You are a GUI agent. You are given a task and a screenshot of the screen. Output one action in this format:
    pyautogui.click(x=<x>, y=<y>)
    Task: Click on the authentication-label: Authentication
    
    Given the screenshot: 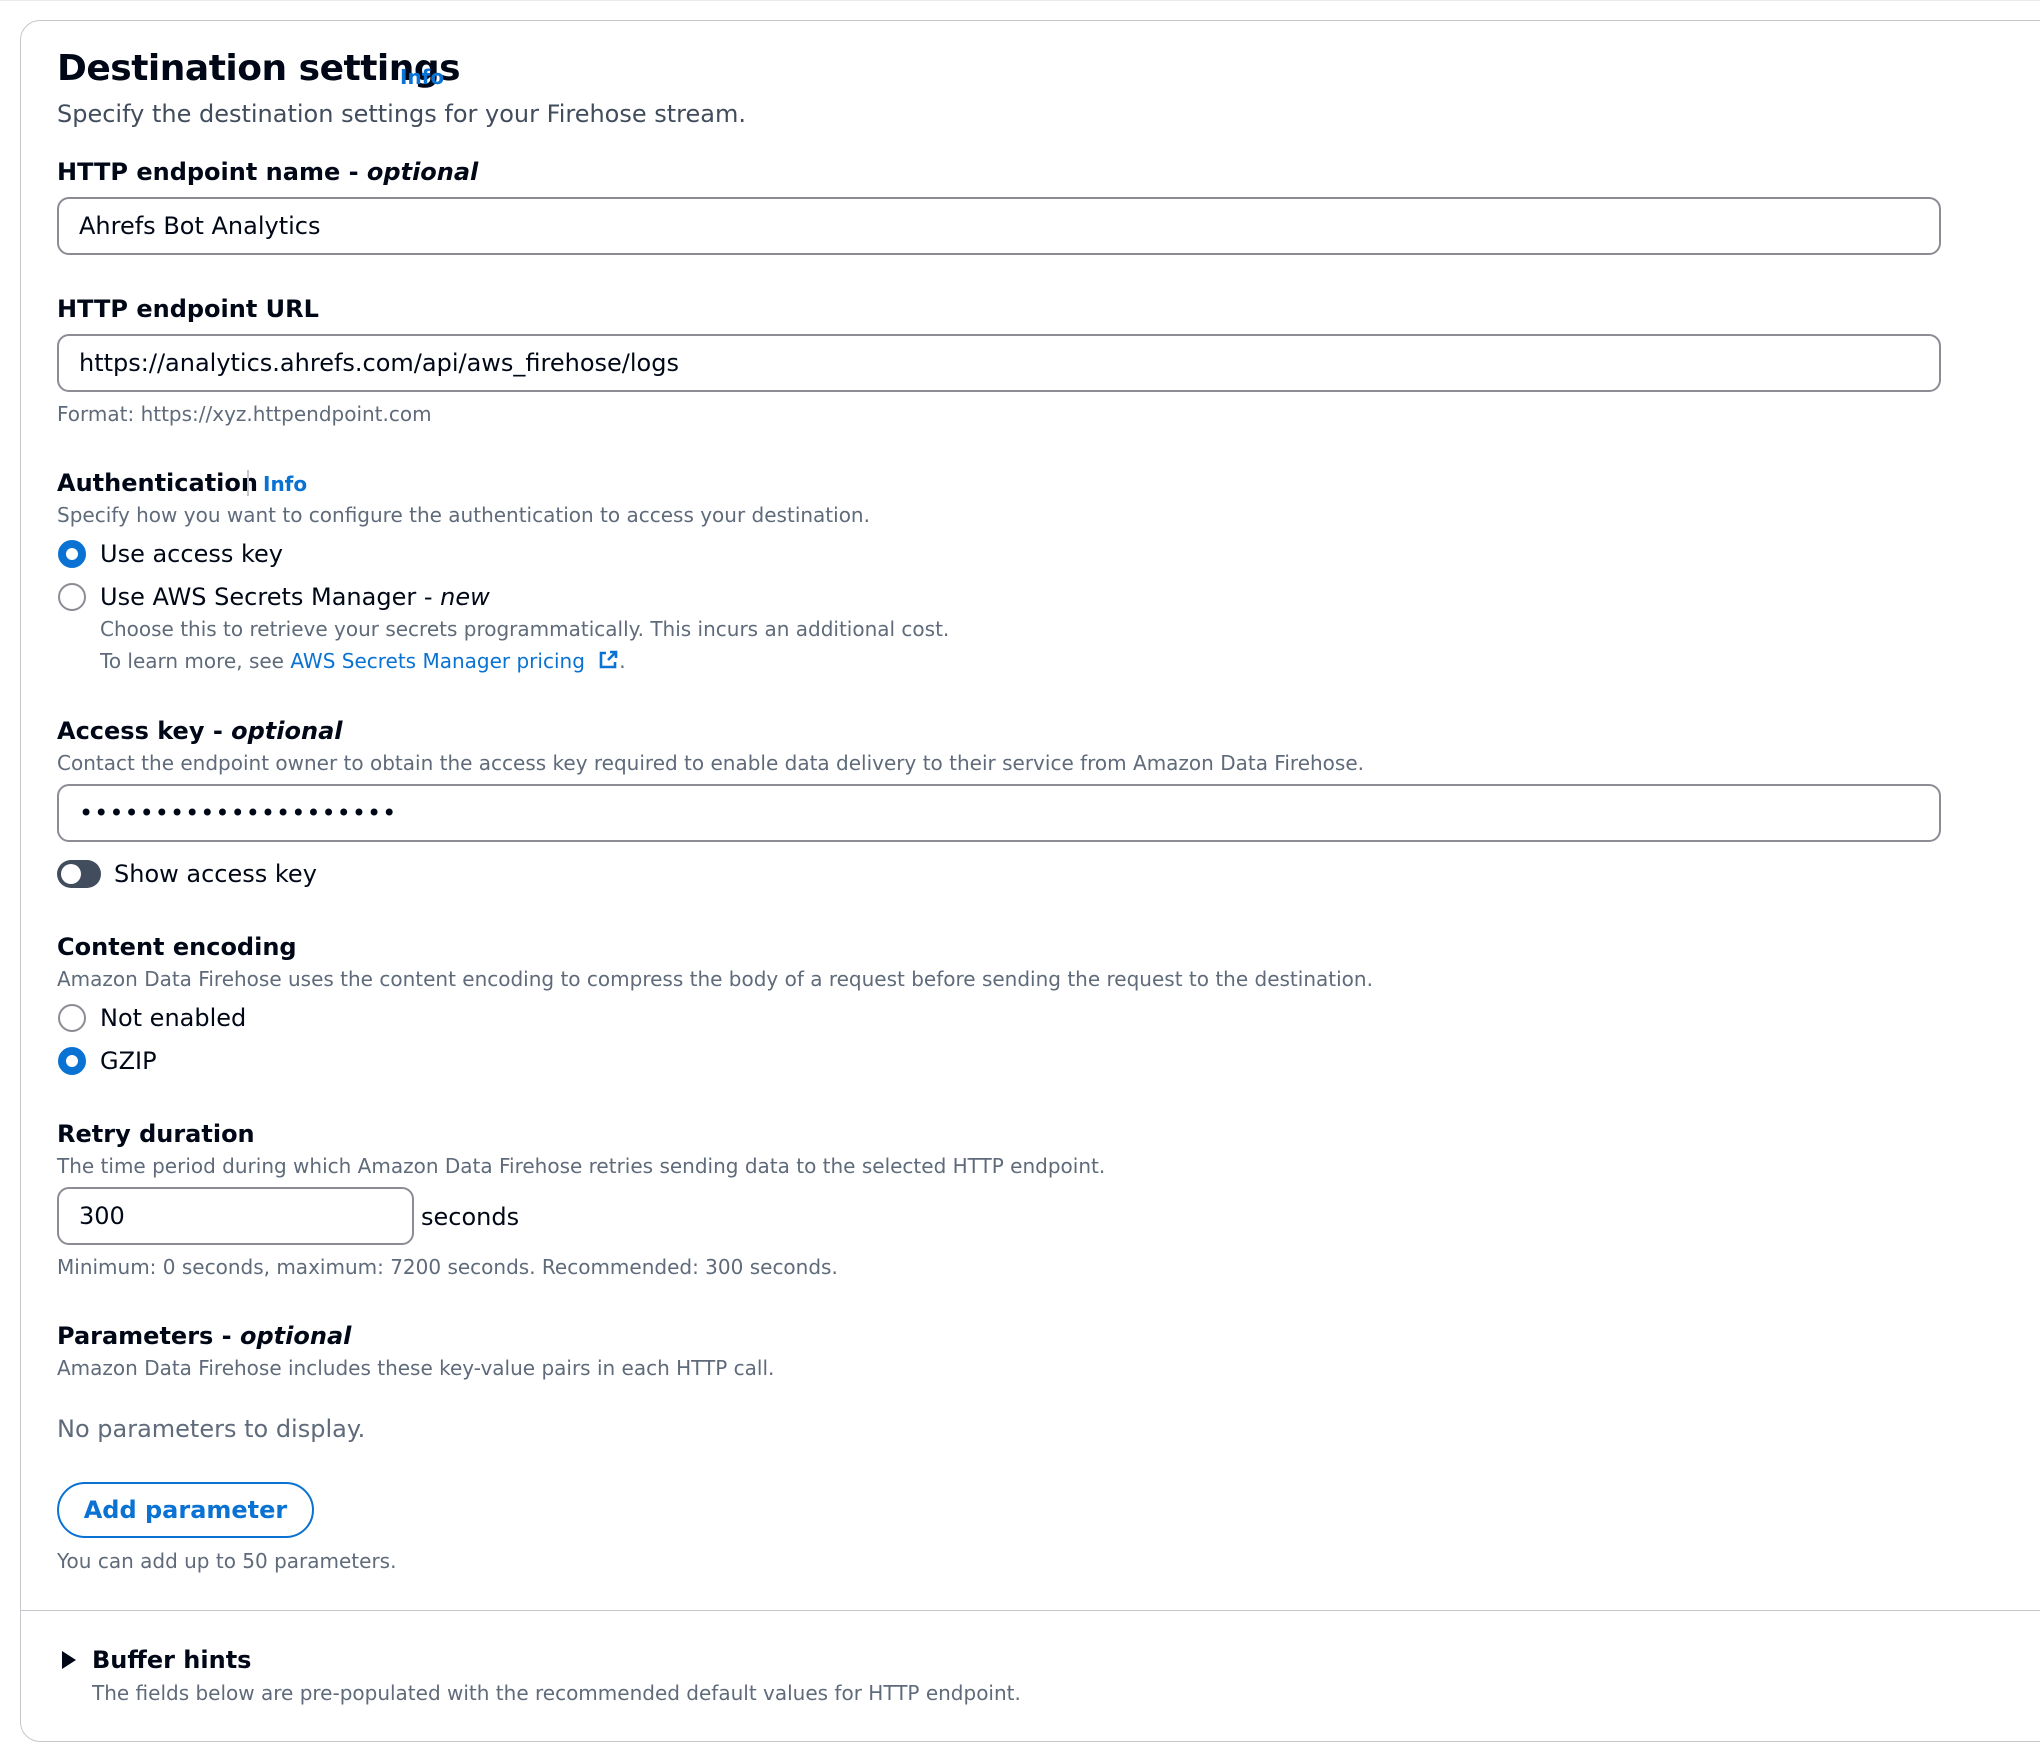 What is the action you would take?
    pyautogui.click(x=157, y=483)
    